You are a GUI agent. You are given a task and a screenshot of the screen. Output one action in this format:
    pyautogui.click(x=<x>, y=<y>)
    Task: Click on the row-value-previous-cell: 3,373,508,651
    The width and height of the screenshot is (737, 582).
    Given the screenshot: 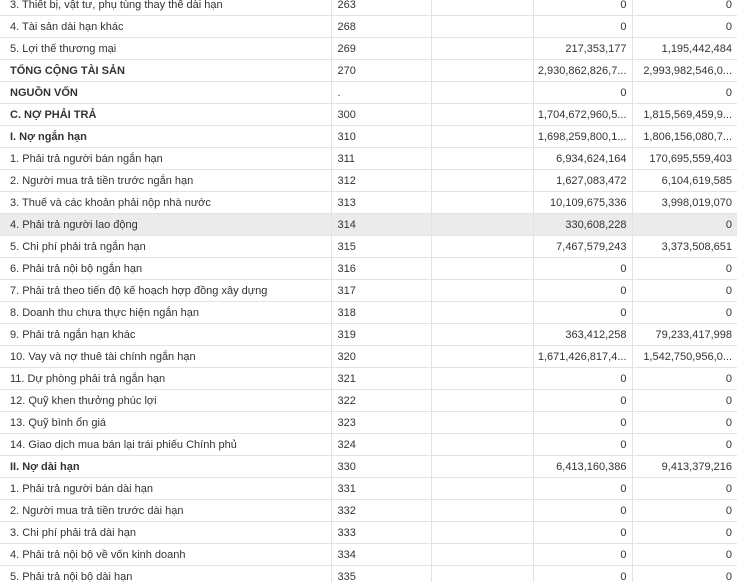 What is the action you would take?
    pyautogui.click(x=684, y=246)
    